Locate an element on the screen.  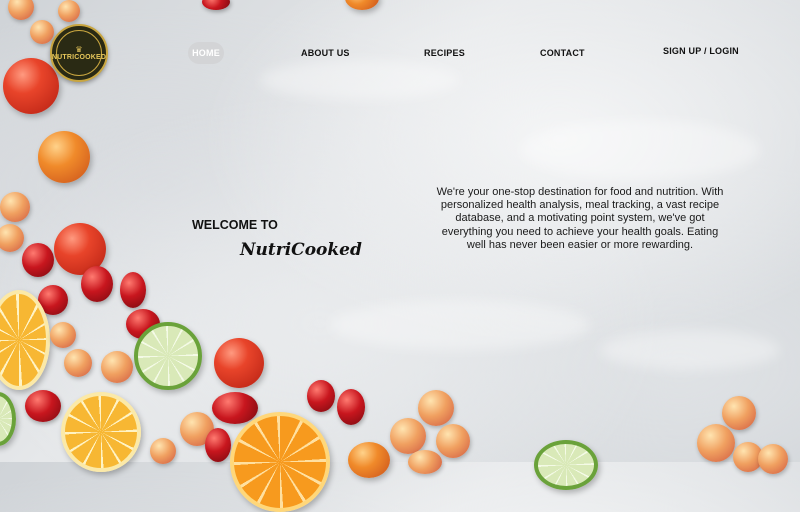
nav-home: HOME is located at coordinates (206, 53).